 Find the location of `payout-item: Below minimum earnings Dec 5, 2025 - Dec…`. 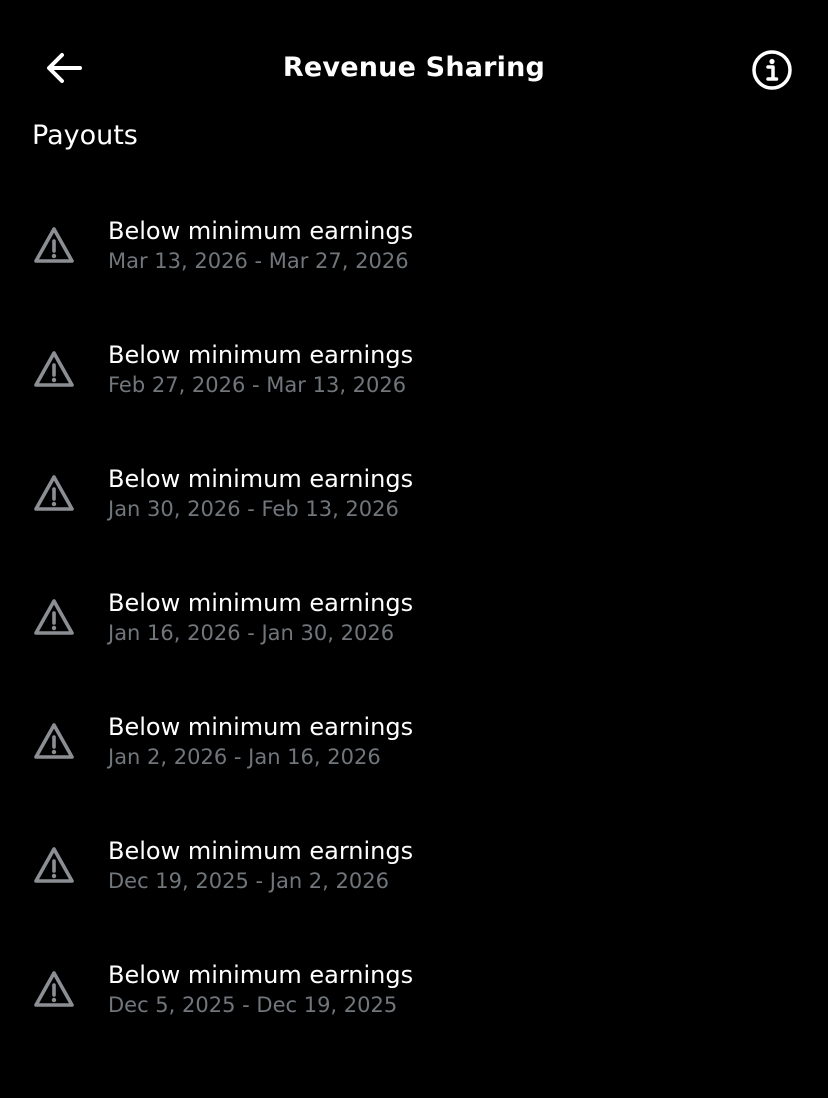

payout-item: Below minimum earnings Dec 5, 2025 - Dec… is located at coordinates (414, 992).